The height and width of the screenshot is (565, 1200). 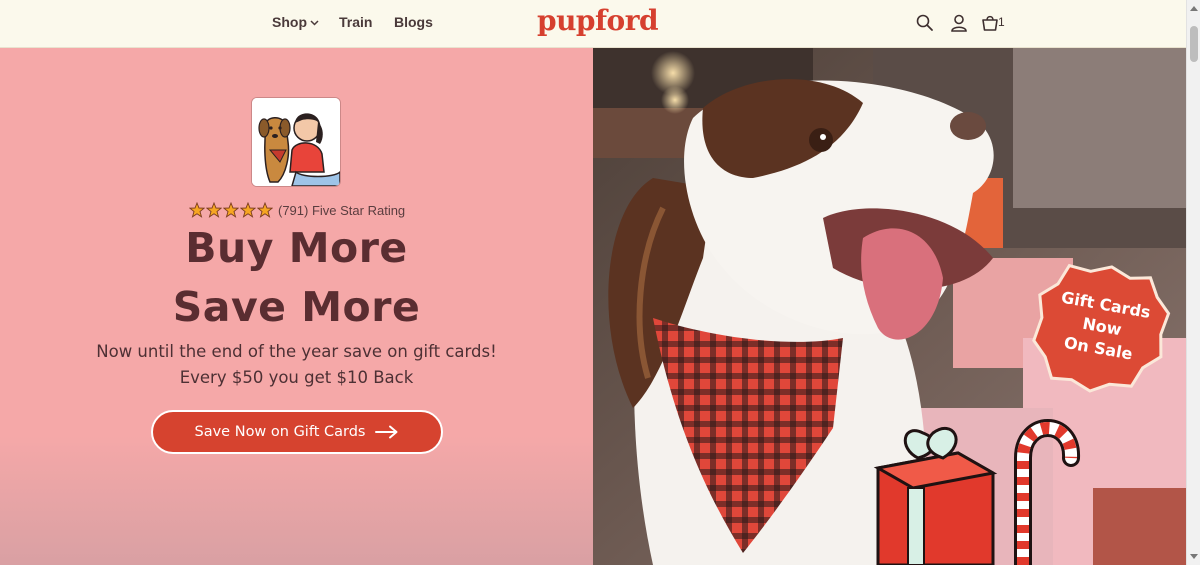 What do you see at coordinates (598, 20) in the screenshot?
I see `pupford-logo: pupford` at bounding box center [598, 20].